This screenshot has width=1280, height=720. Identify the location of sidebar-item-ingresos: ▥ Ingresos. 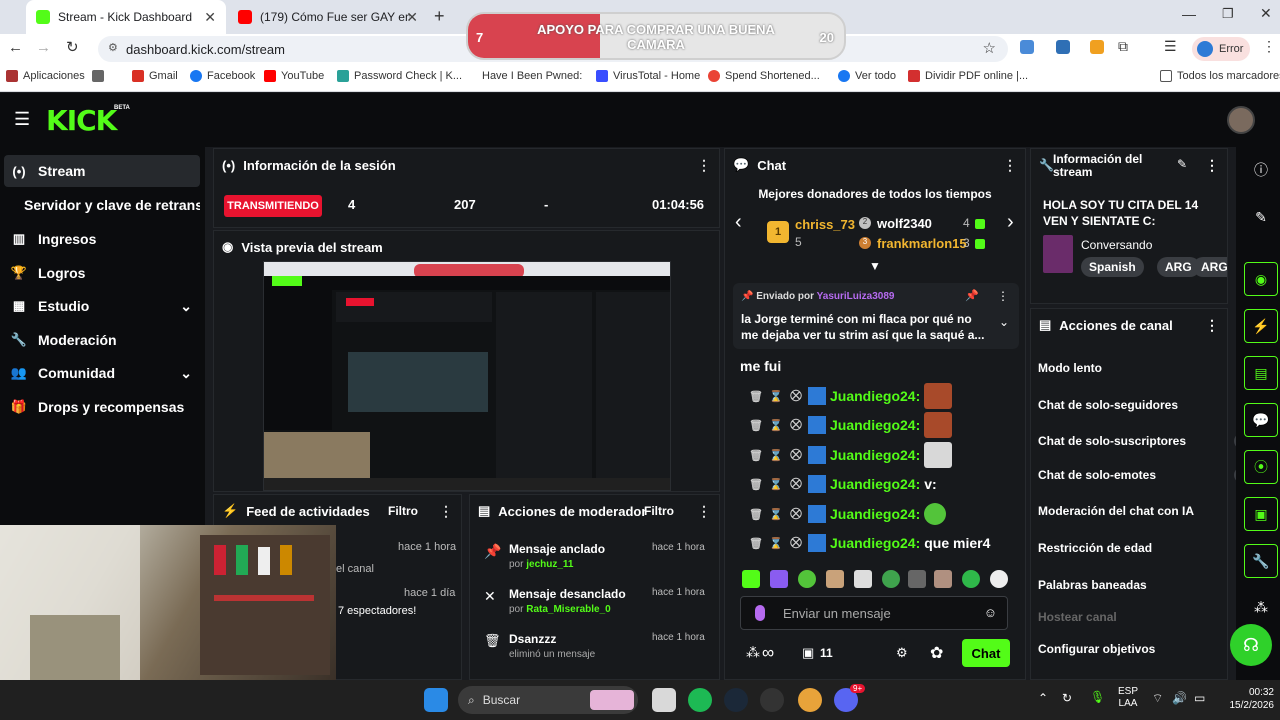
(102, 239).